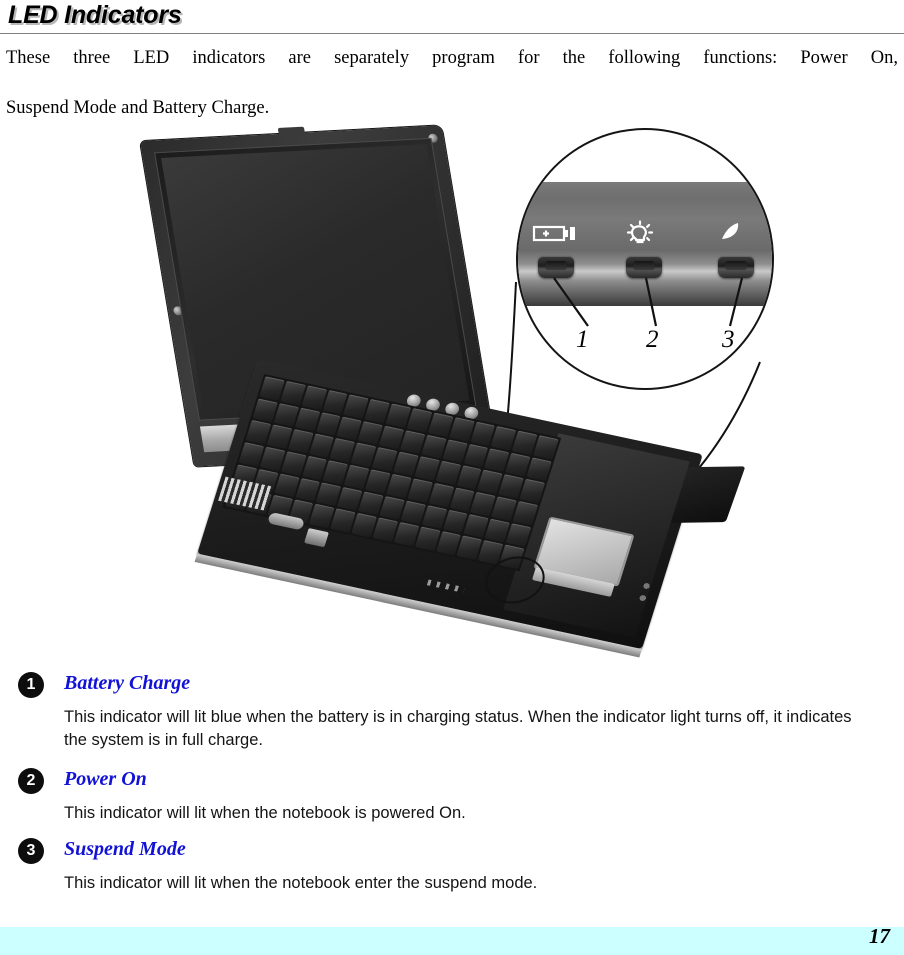 This screenshot has height=955, width=904. What do you see at coordinates (95, 15) in the screenshot?
I see `page-title: LED Indicators` at bounding box center [95, 15].